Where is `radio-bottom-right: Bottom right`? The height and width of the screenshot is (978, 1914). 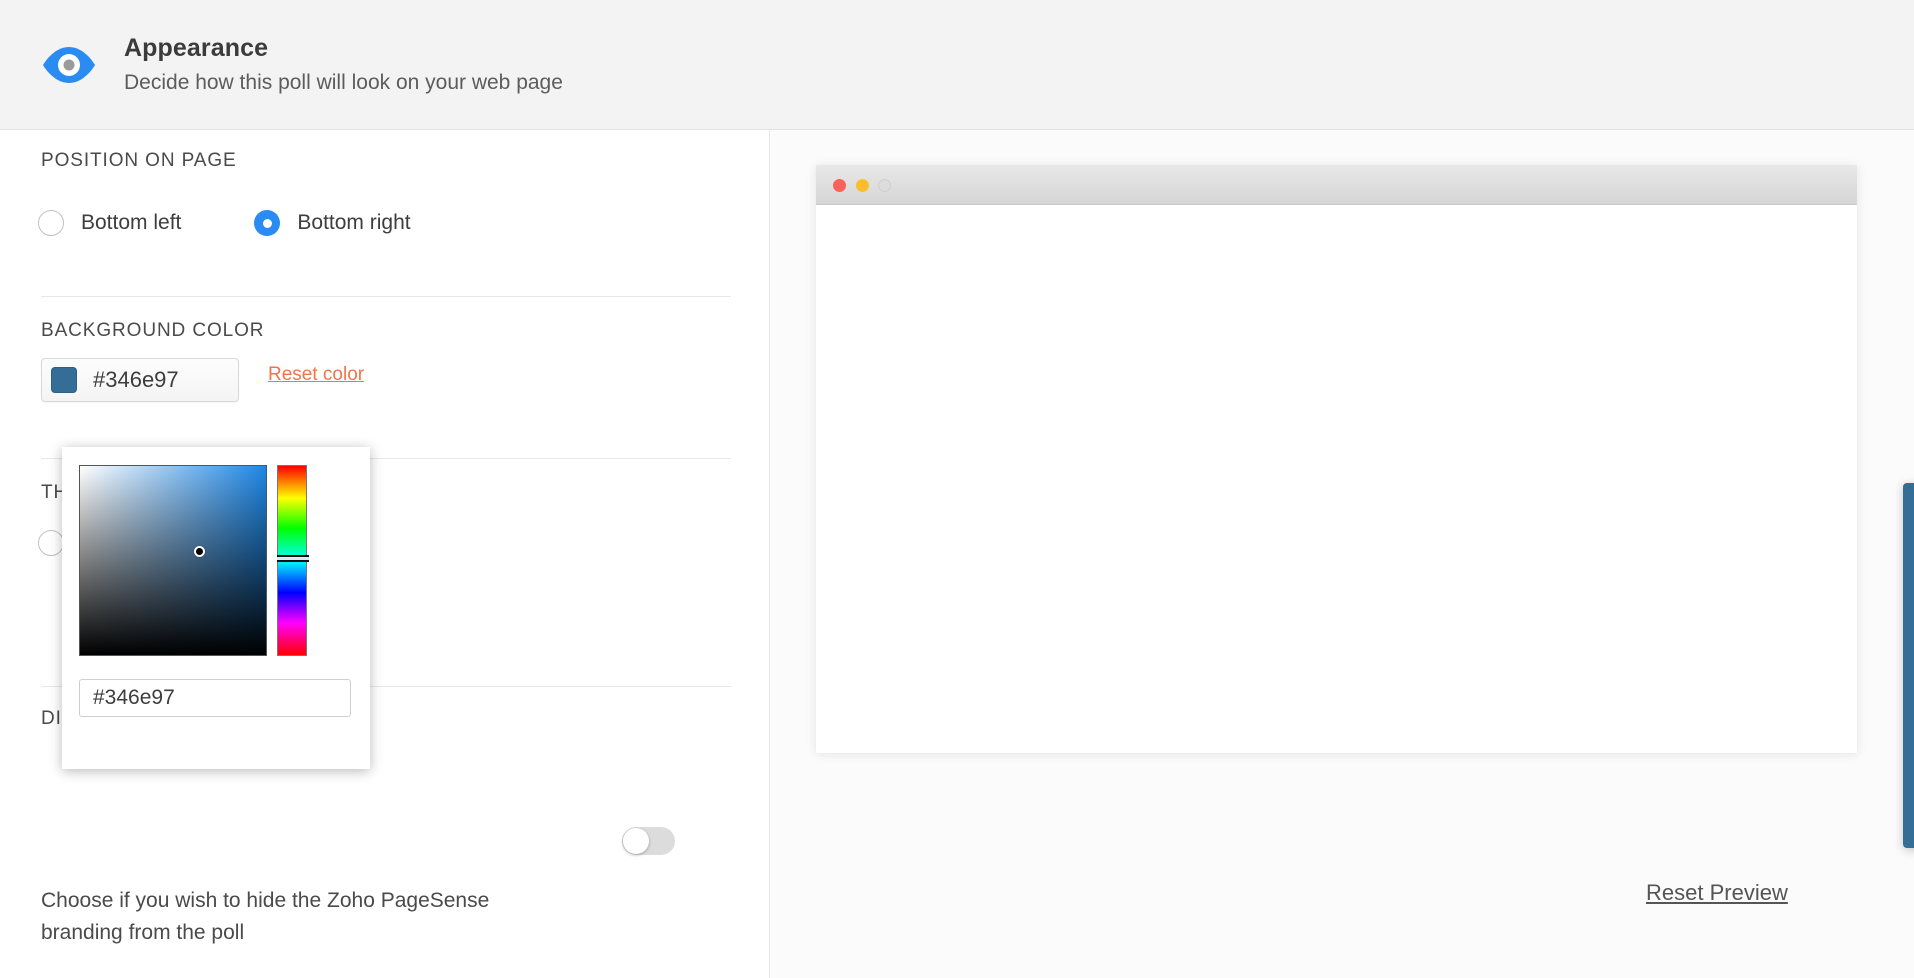 radio-bottom-right: Bottom right is located at coordinates (332, 223).